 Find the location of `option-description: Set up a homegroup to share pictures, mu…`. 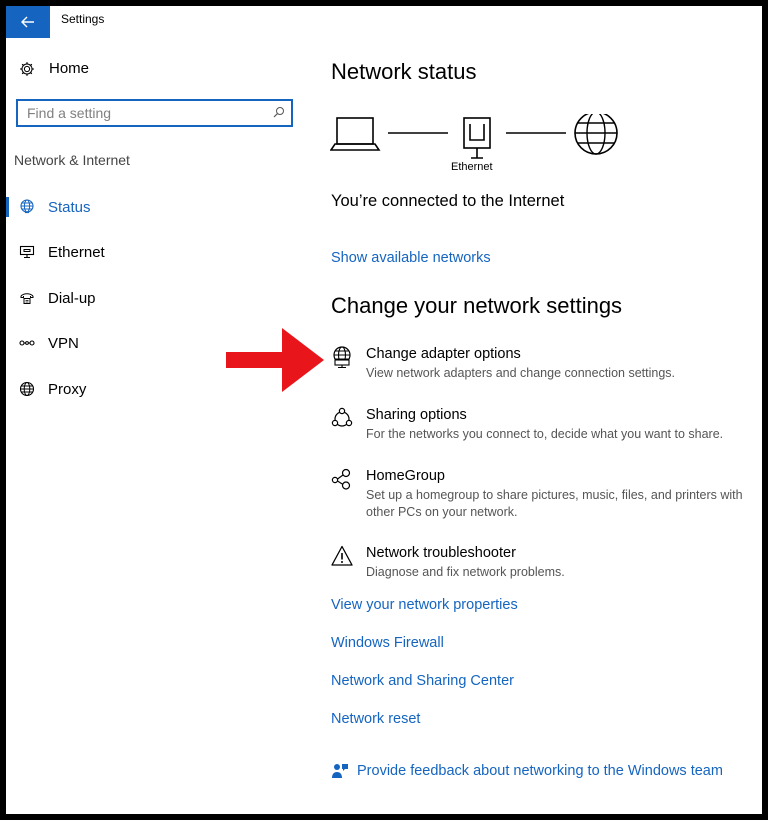

option-description: Set up a homegroup to share pictures, mu… is located at coordinates (554, 503).